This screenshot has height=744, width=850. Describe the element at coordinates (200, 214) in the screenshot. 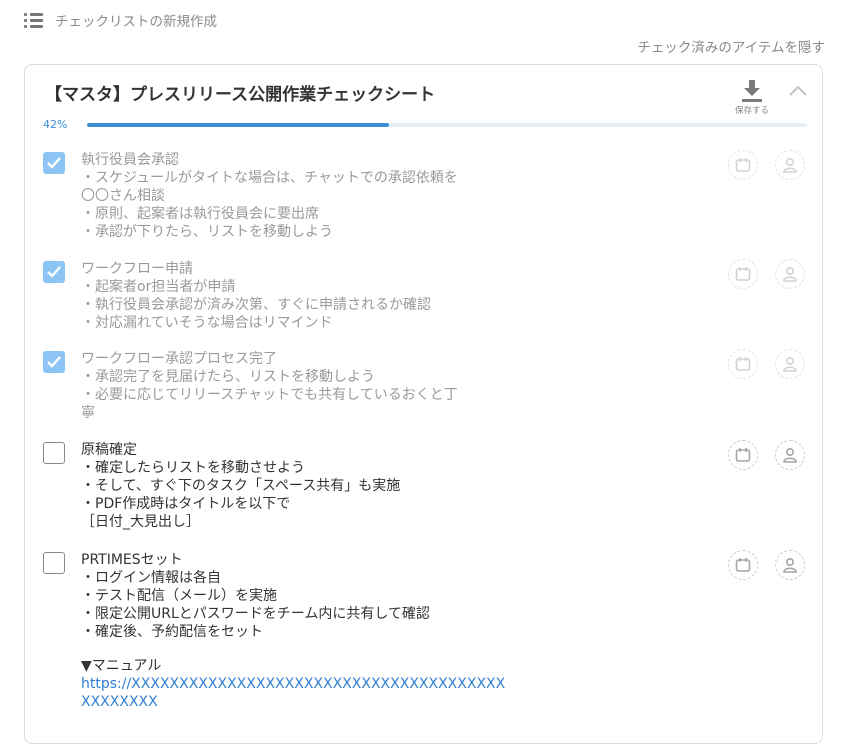

I see `item-line: ・原則、起案者は執行役員会に要出席` at that location.